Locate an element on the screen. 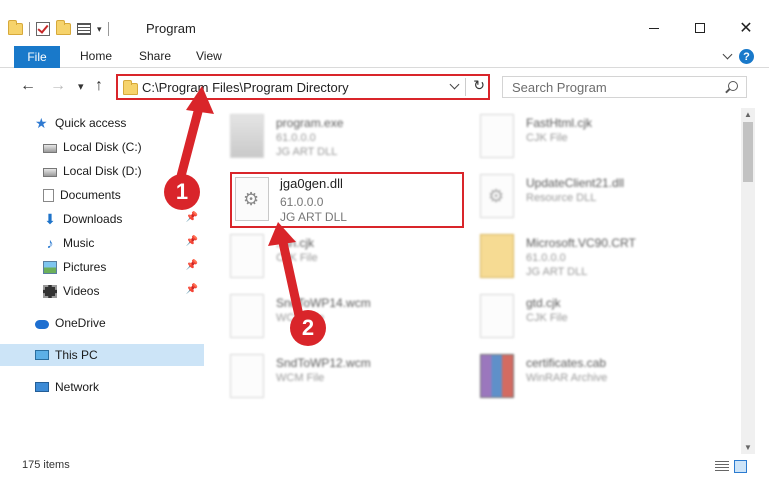  forward-button: → is located at coordinates (58, 86).